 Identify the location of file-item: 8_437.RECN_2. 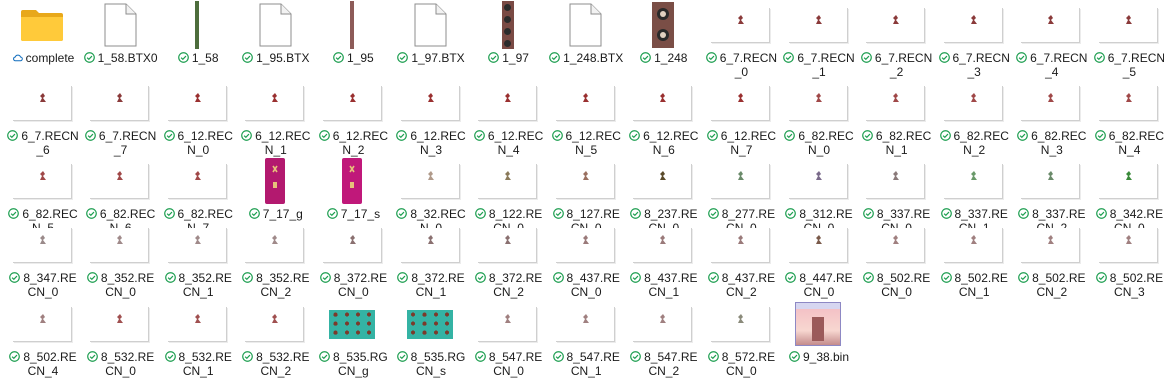
(740, 260).